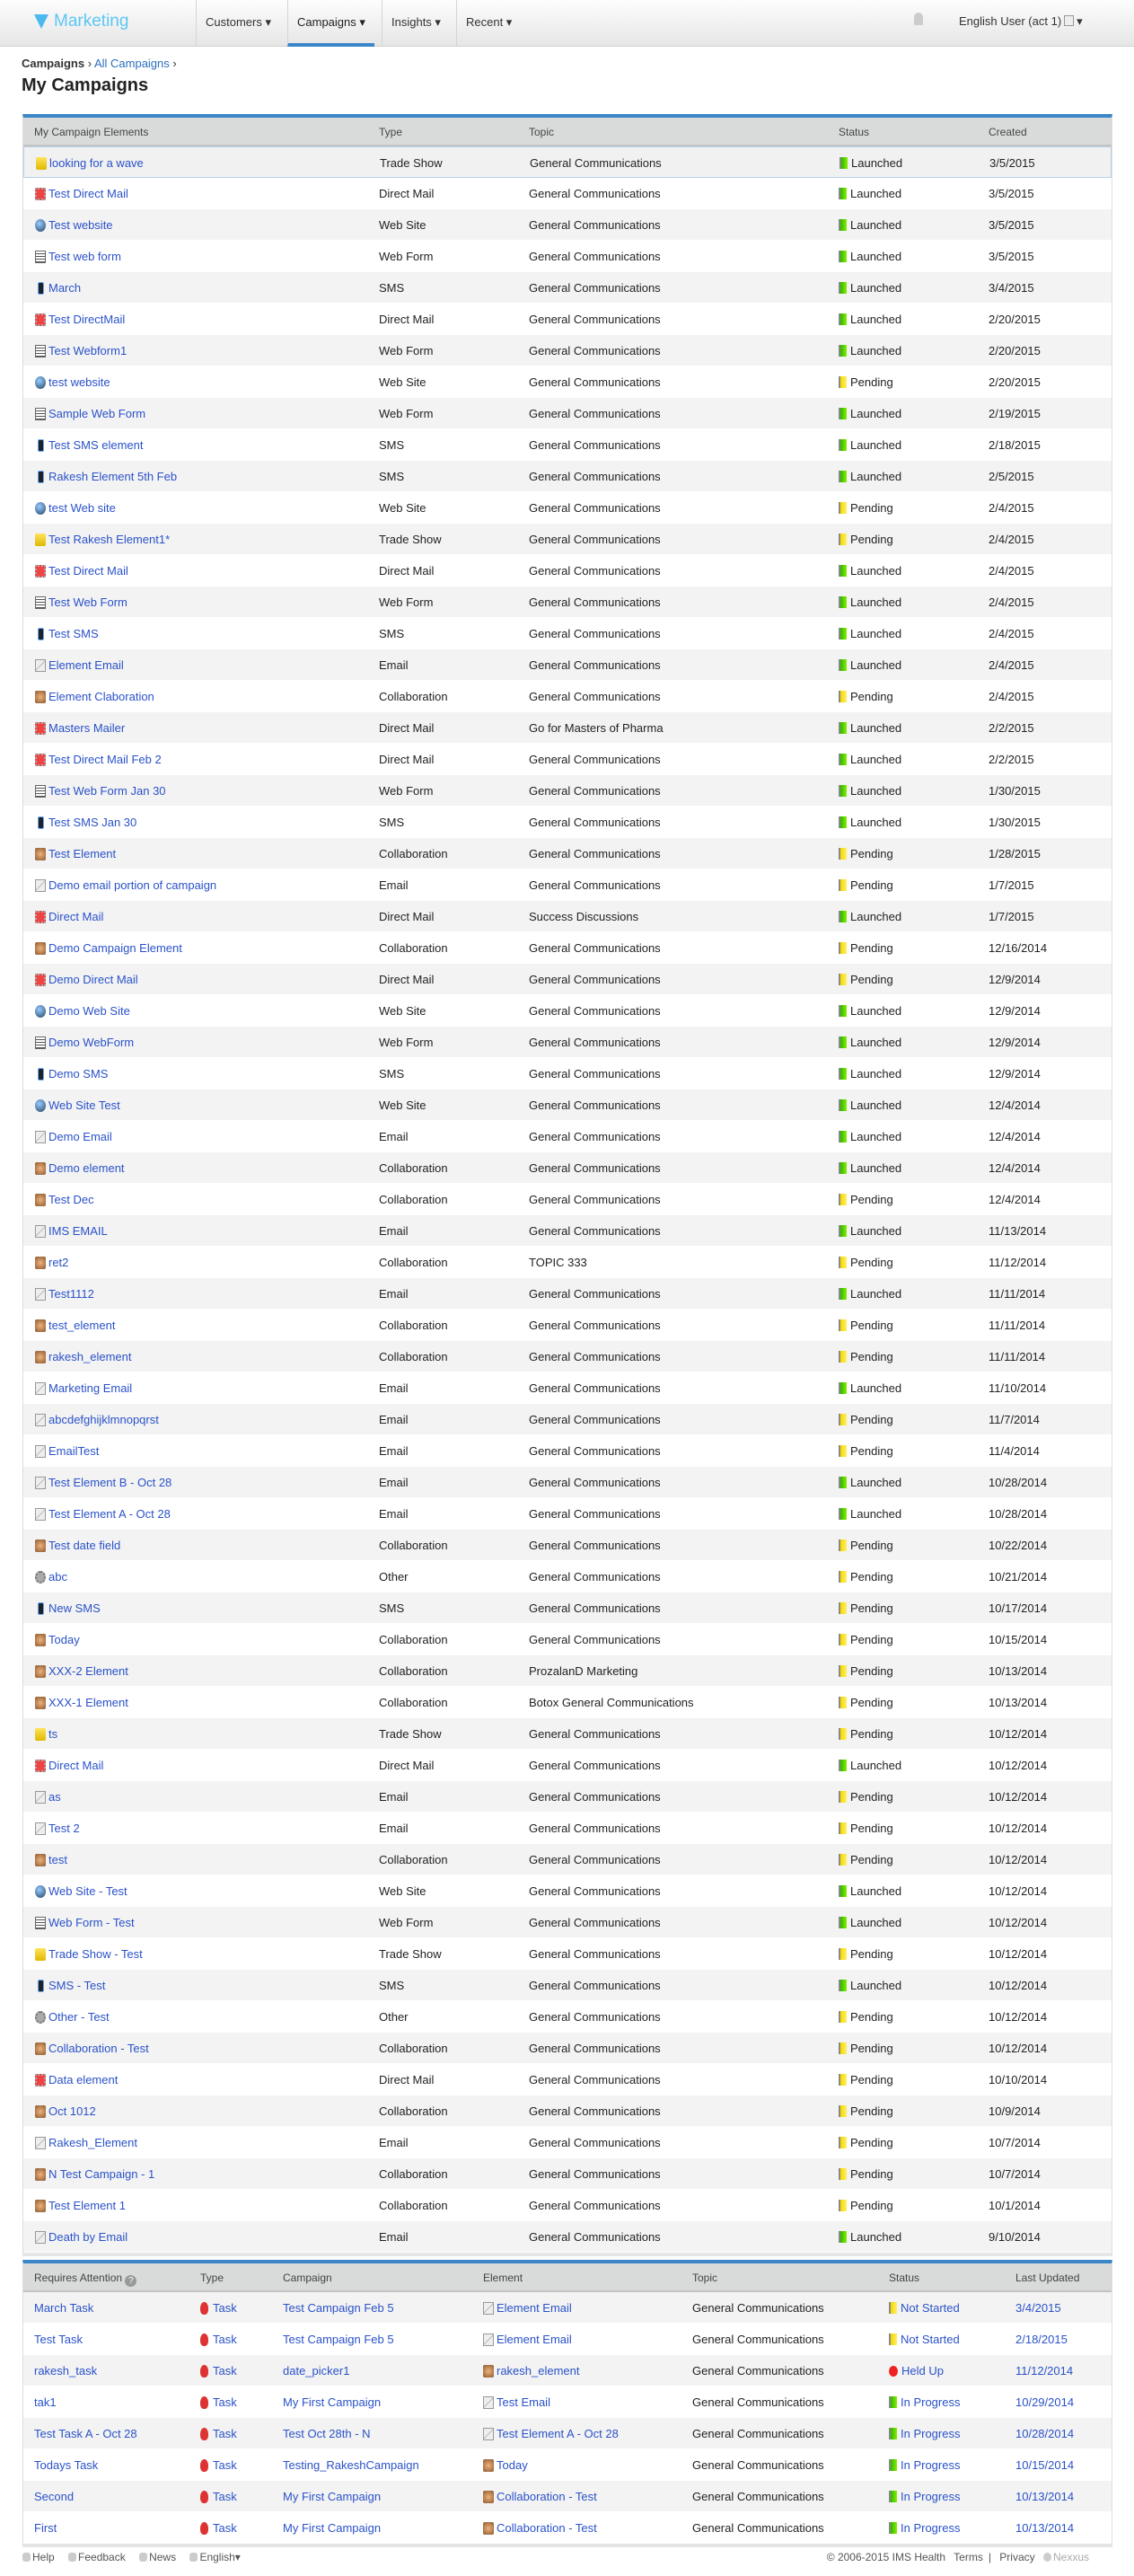  I want to click on privacy-link: Privacy, so click(1016, 2557).